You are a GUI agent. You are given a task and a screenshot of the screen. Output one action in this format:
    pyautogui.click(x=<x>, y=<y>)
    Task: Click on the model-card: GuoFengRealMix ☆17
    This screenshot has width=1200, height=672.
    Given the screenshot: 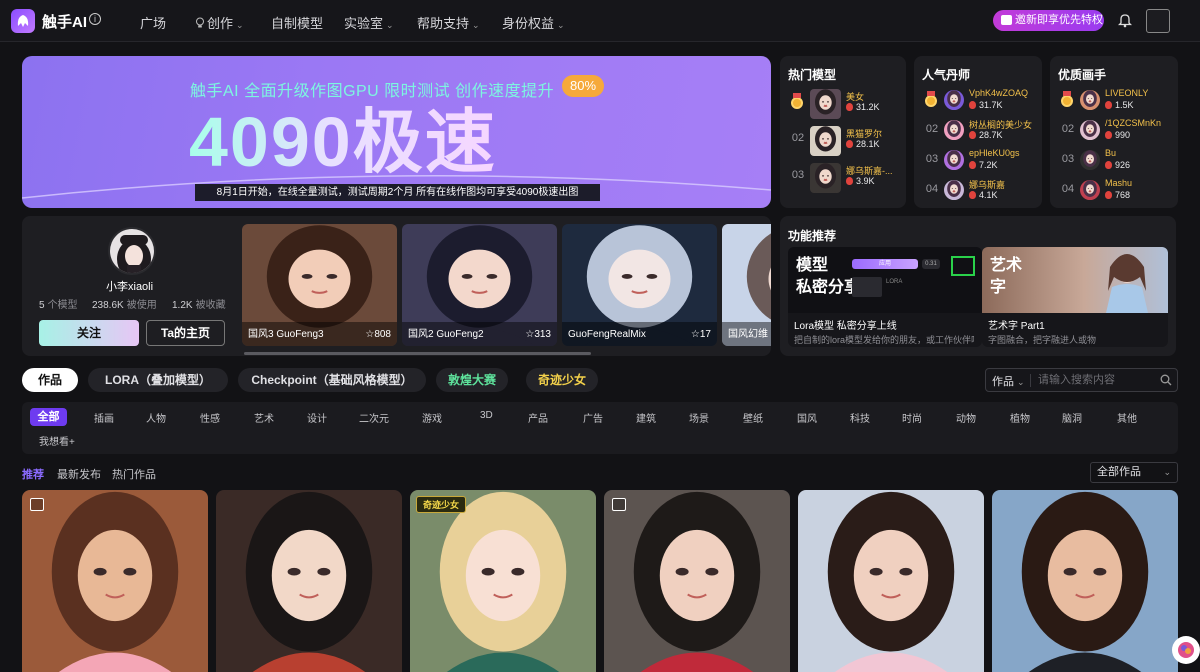 What is the action you would take?
    pyautogui.click(x=639, y=285)
    